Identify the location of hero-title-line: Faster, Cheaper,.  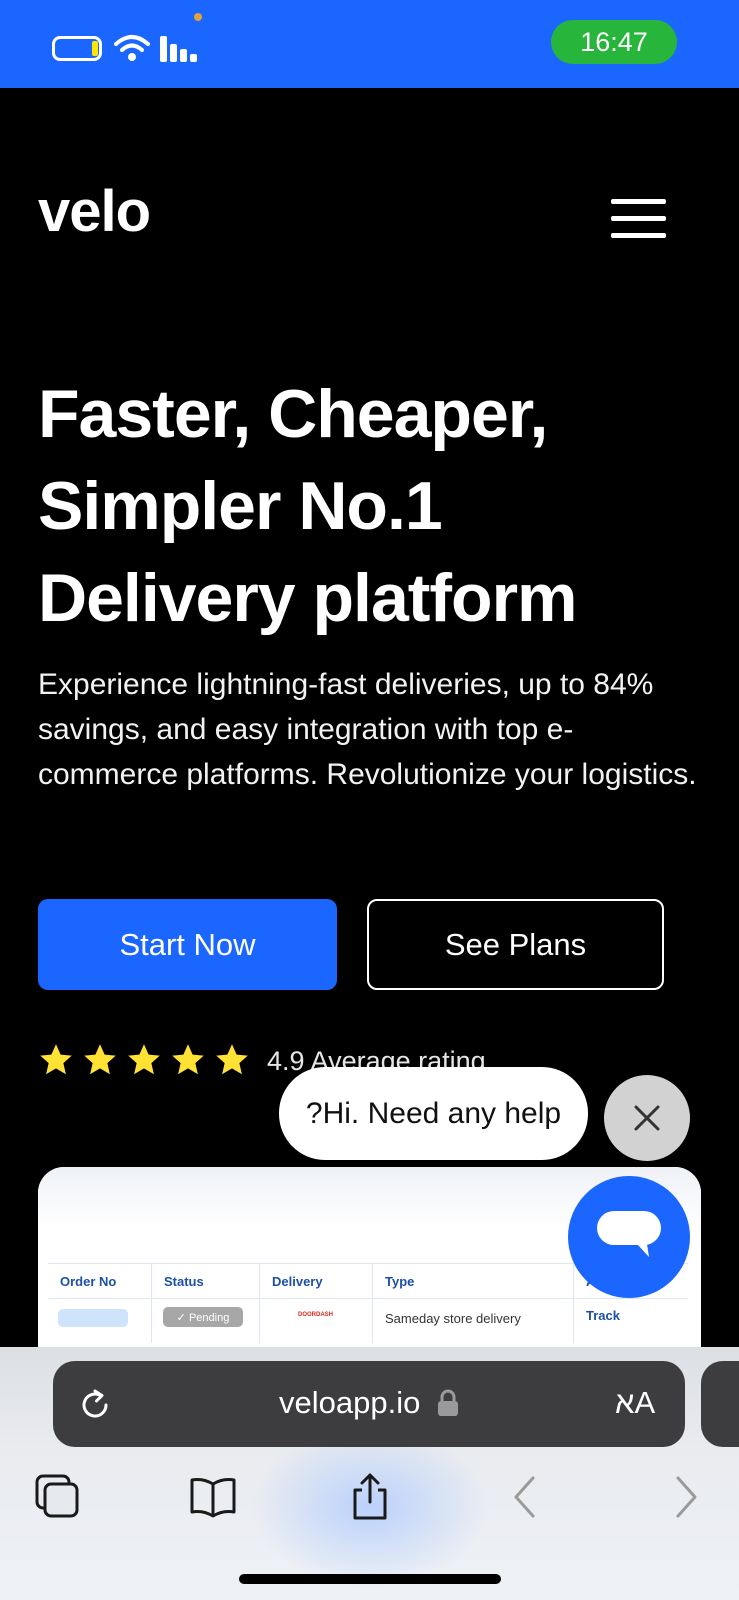
(293, 414).